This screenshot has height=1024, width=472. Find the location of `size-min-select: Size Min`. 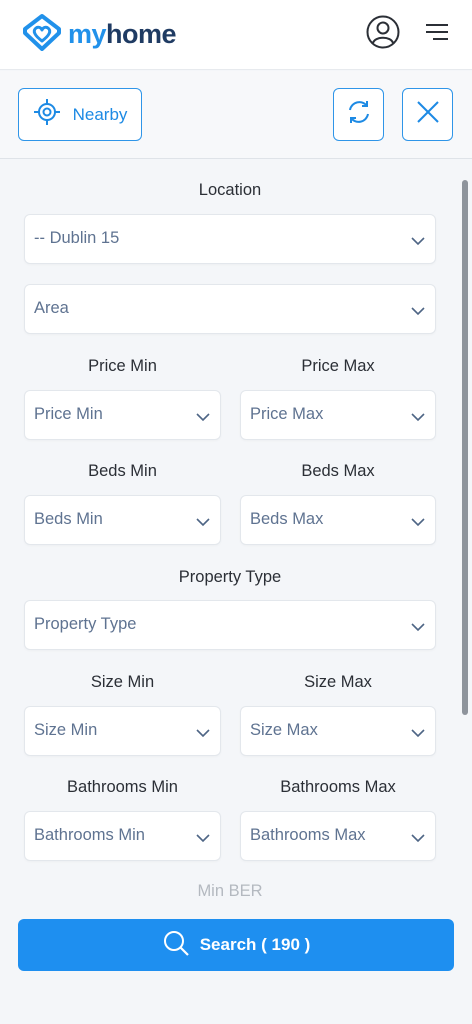

size-min-select: Size Min is located at coordinates (122, 731).